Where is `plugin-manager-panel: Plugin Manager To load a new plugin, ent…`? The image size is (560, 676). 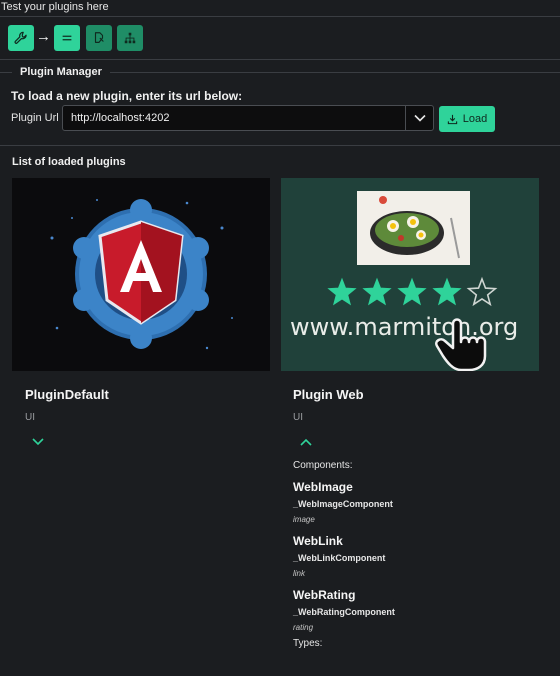 plugin-manager-panel: Plugin Manager To load a new plugin, ent… is located at coordinates (280, 106).